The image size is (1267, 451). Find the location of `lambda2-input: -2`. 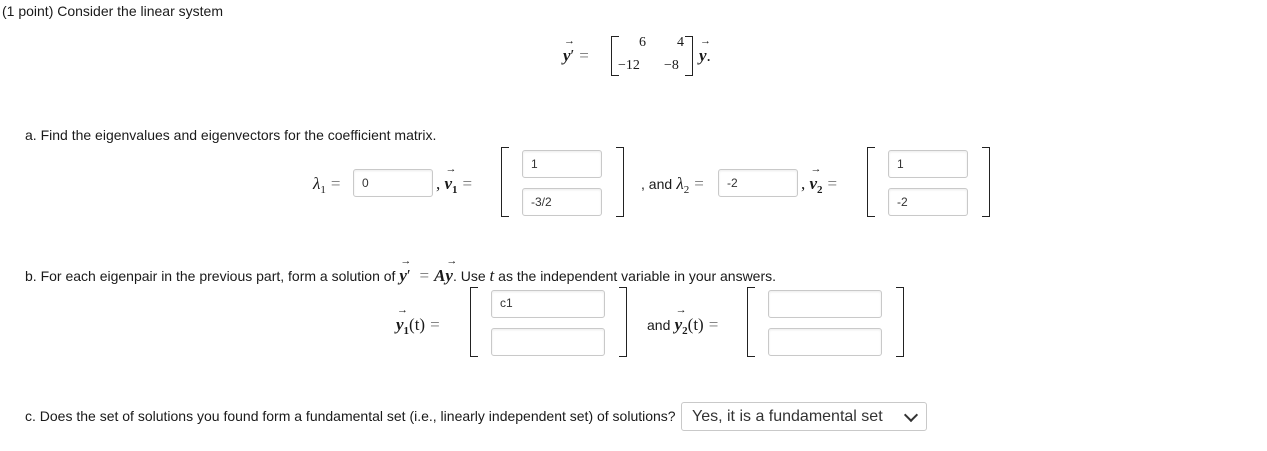

lambda2-input: -2 is located at coordinates (758, 183).